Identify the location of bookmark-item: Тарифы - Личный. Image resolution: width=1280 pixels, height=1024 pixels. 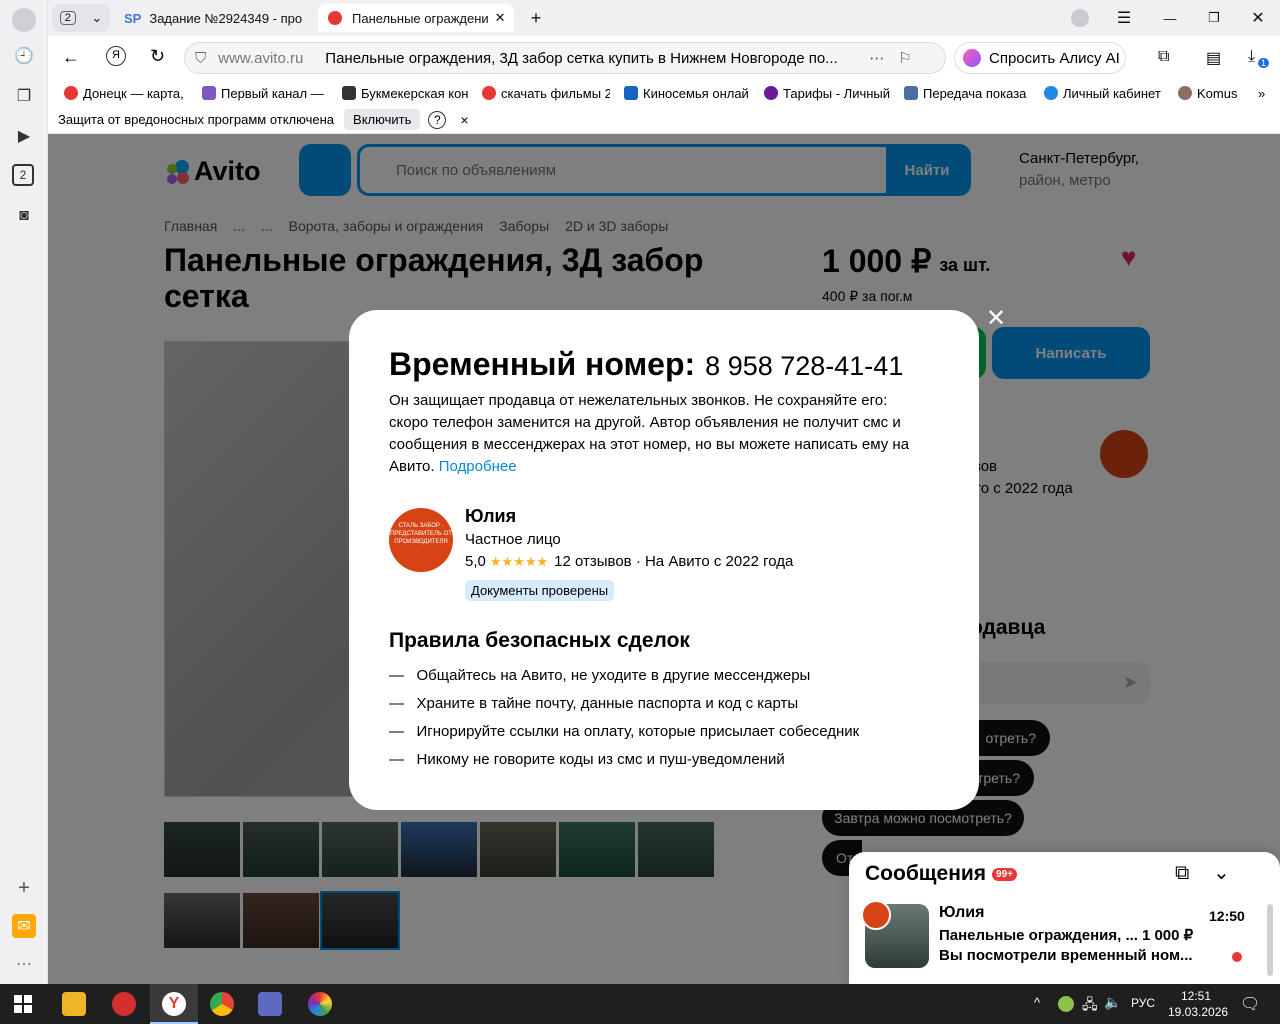
(827, 93).